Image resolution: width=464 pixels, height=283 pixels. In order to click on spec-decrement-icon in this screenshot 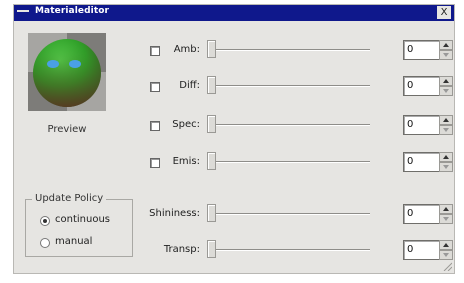, I will do `click(446, 130)`.